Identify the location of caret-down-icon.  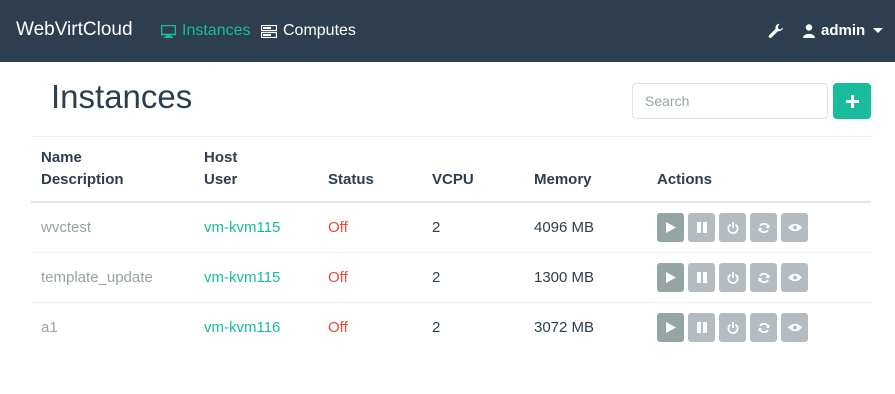
(878, 30).